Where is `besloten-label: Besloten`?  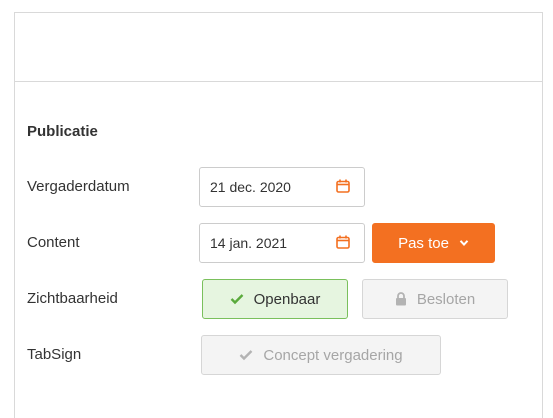
besloten-label: Besloten is located at coordinates (446, 299).